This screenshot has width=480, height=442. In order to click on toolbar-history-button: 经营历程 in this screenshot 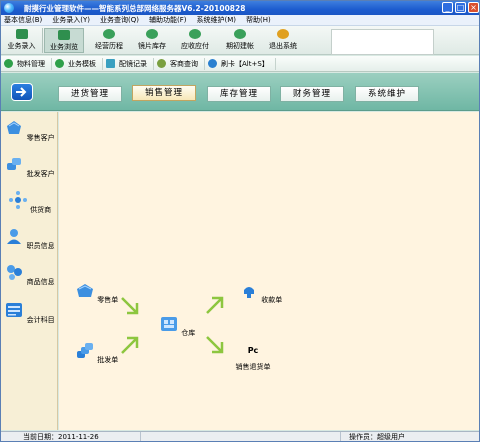, I will do `click(109, 40)`.